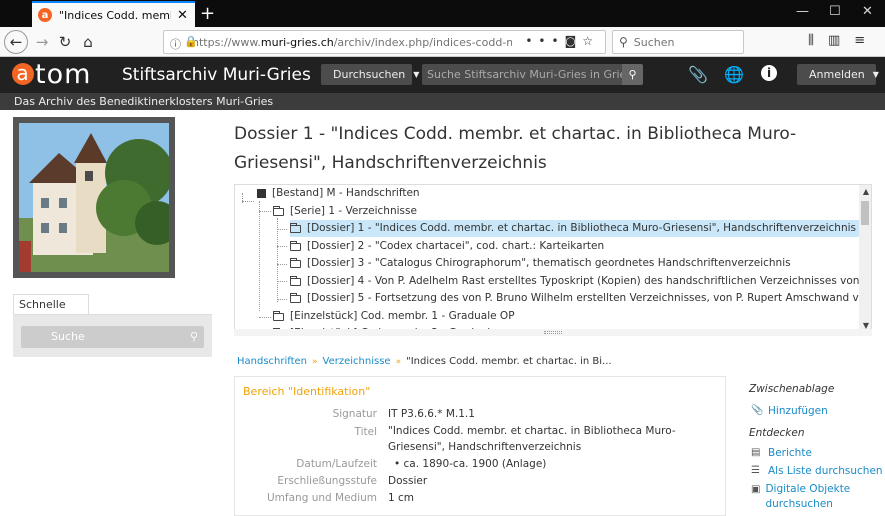 This screenshot has width=885, height=516. Describe the element at coordinates (306, 391) in the screenshot. I see `section-heading: Bereich "Identifikation"` at that location.